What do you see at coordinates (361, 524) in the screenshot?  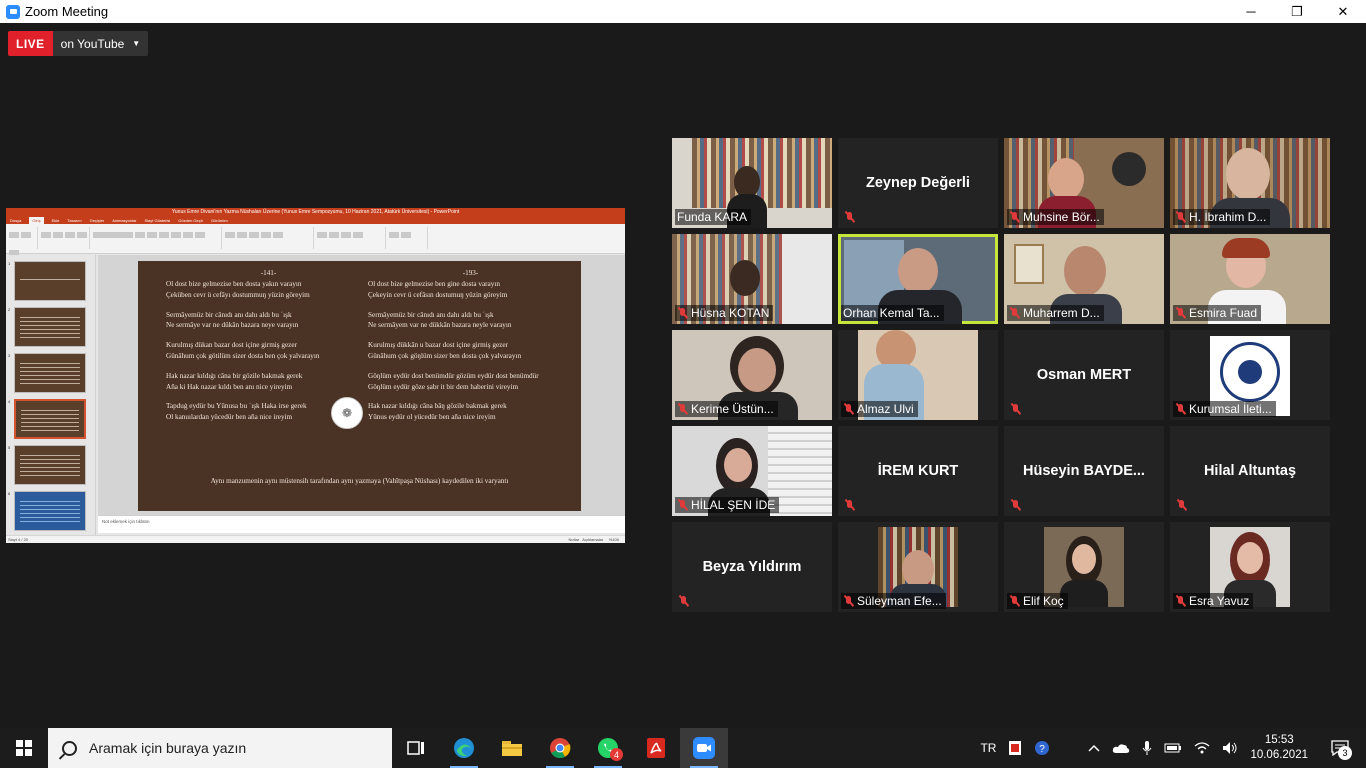 I see `notes-pane: Not eklemek için tıklatın` at bounding box center [361, 524].